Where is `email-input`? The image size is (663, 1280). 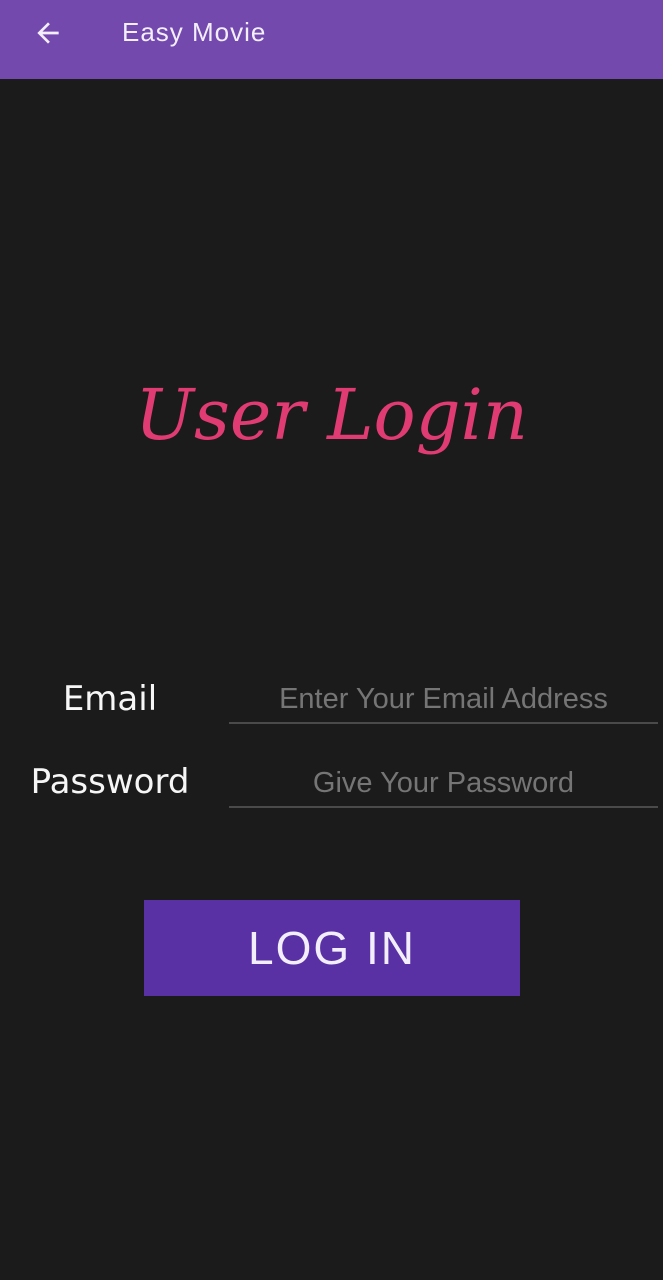 email-input is located at coordinates (443, 700).